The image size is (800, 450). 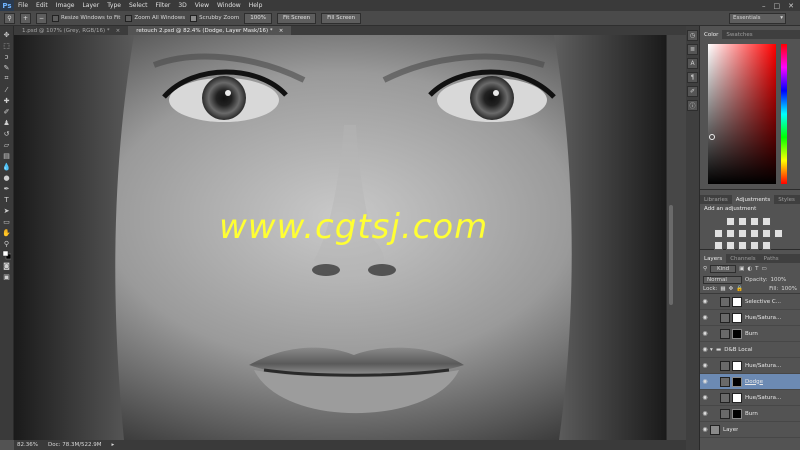 What do you see at coordinates (671, 255) in the screenshot?
I see `scrollbar-thumb` at bounding box center [671, 255].